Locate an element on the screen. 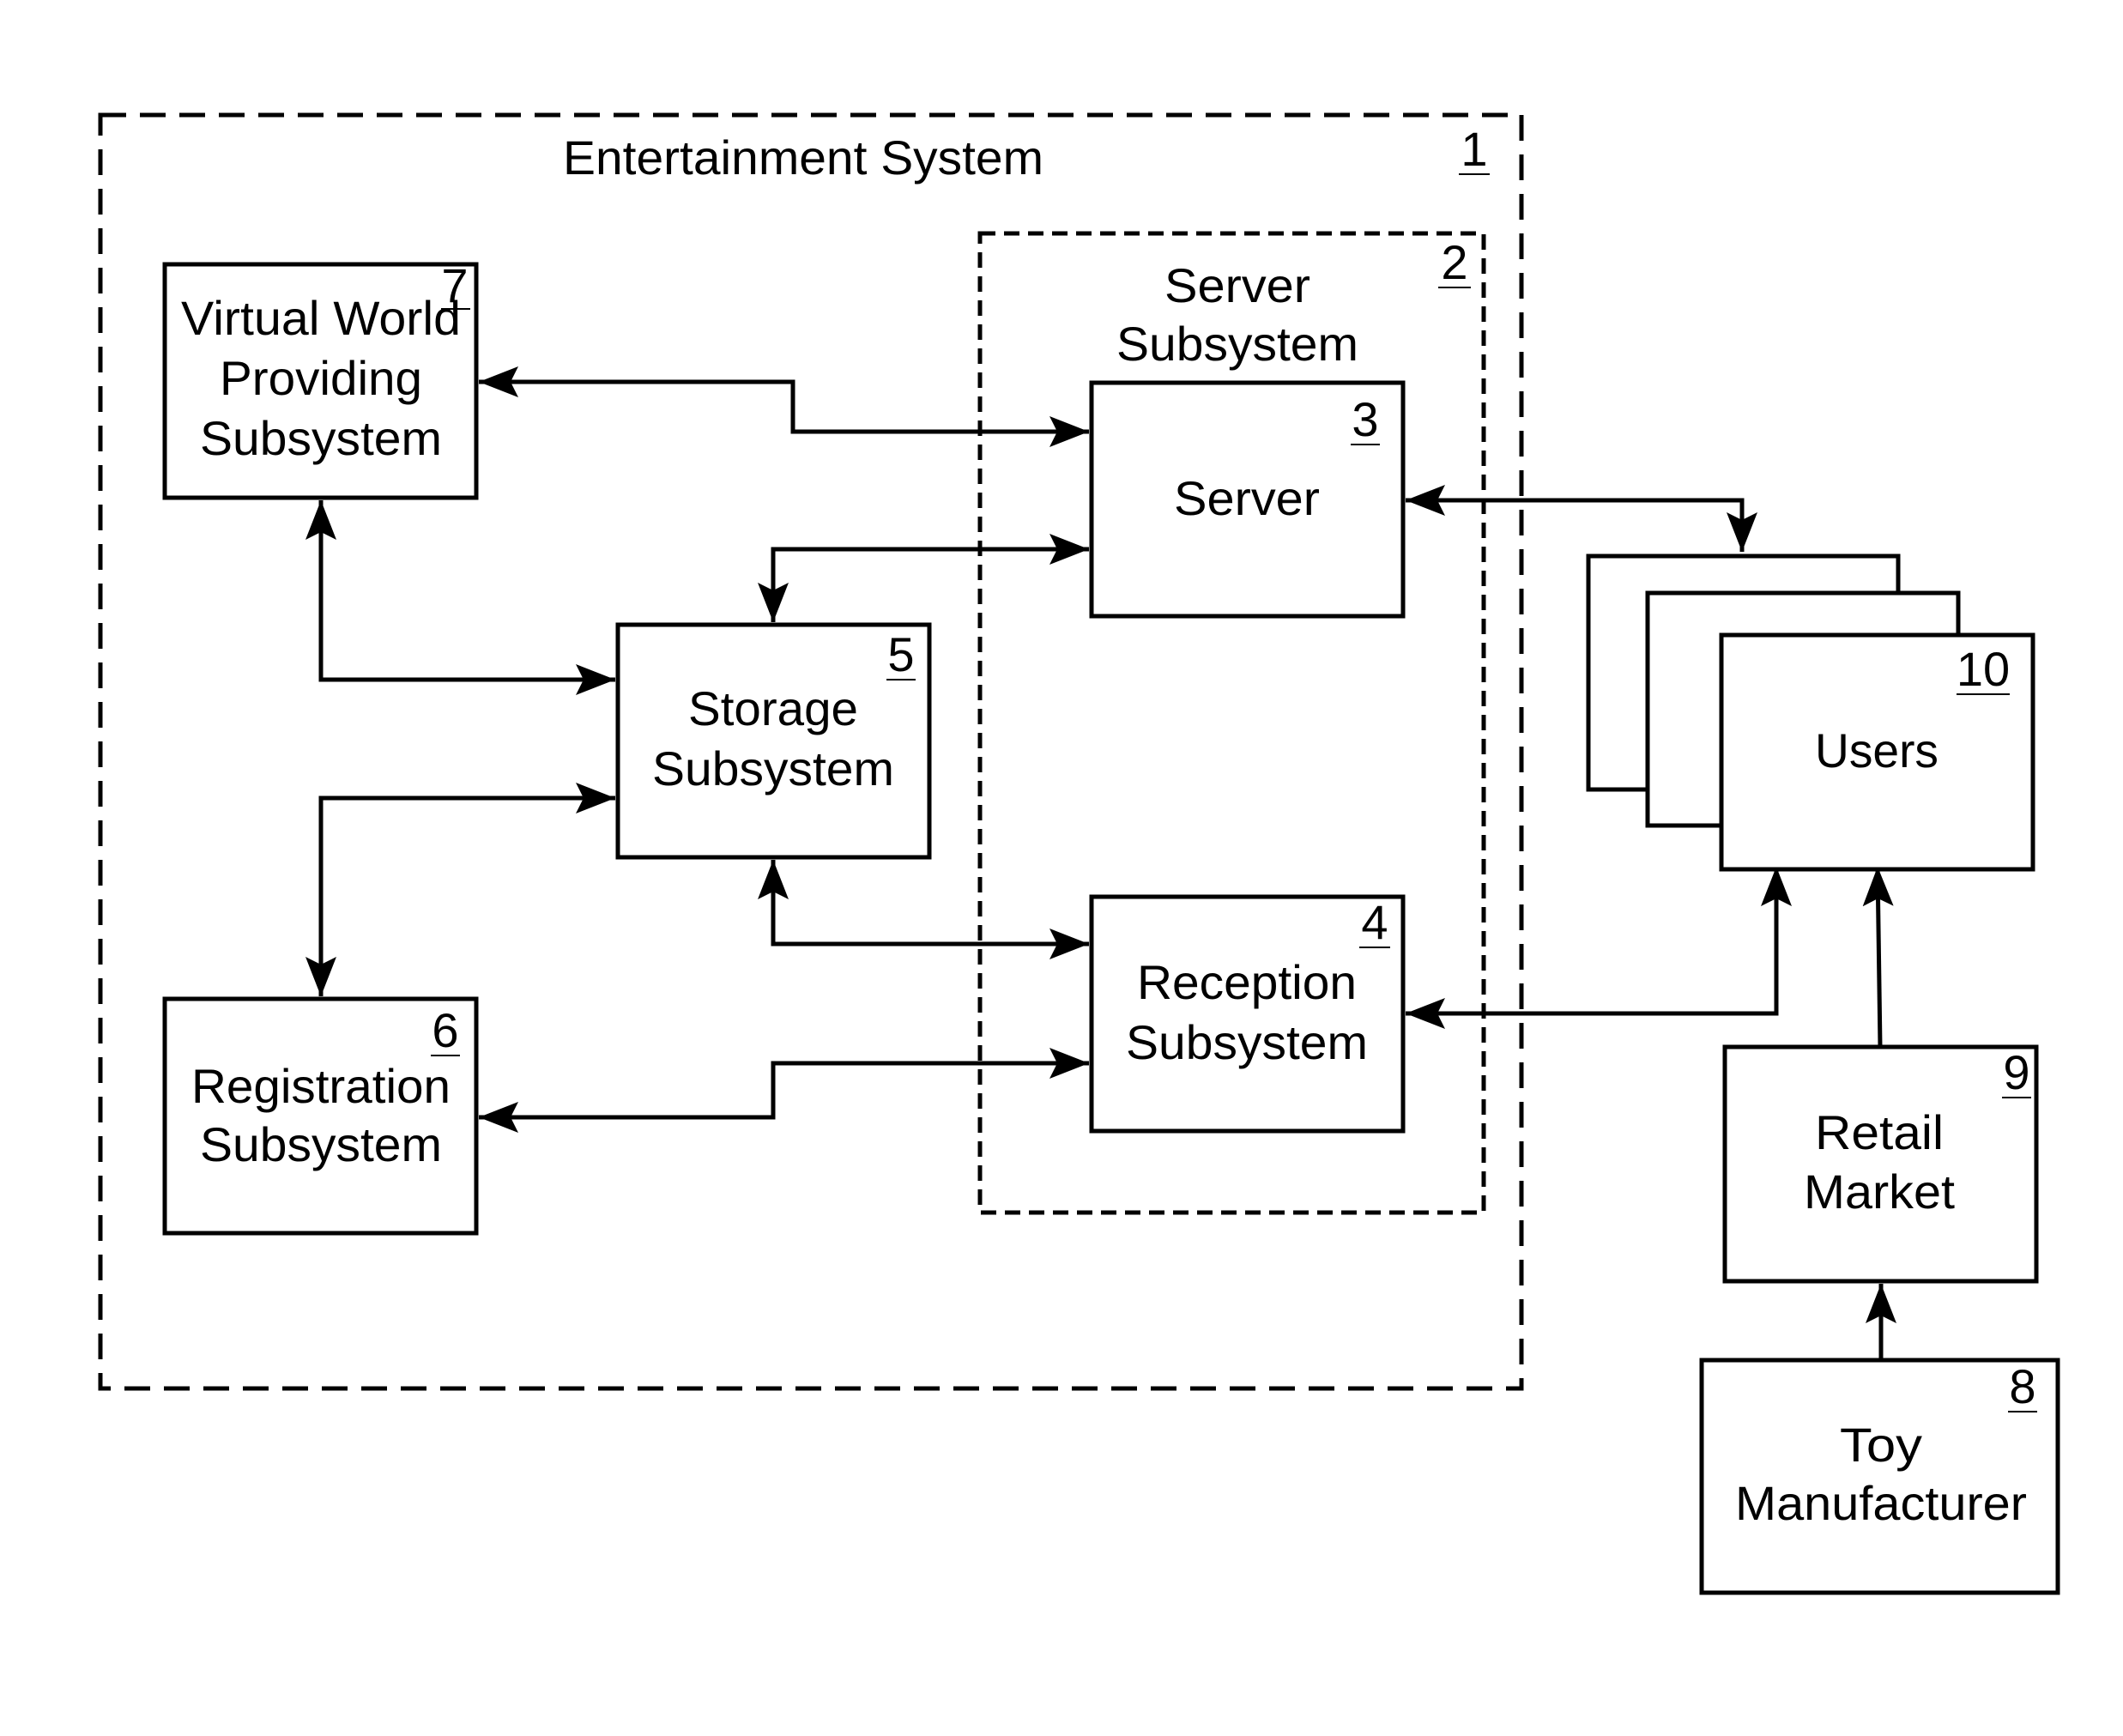 The image size is (2123, 1736). connector-retail-users is located at coordinates (1878, 957).